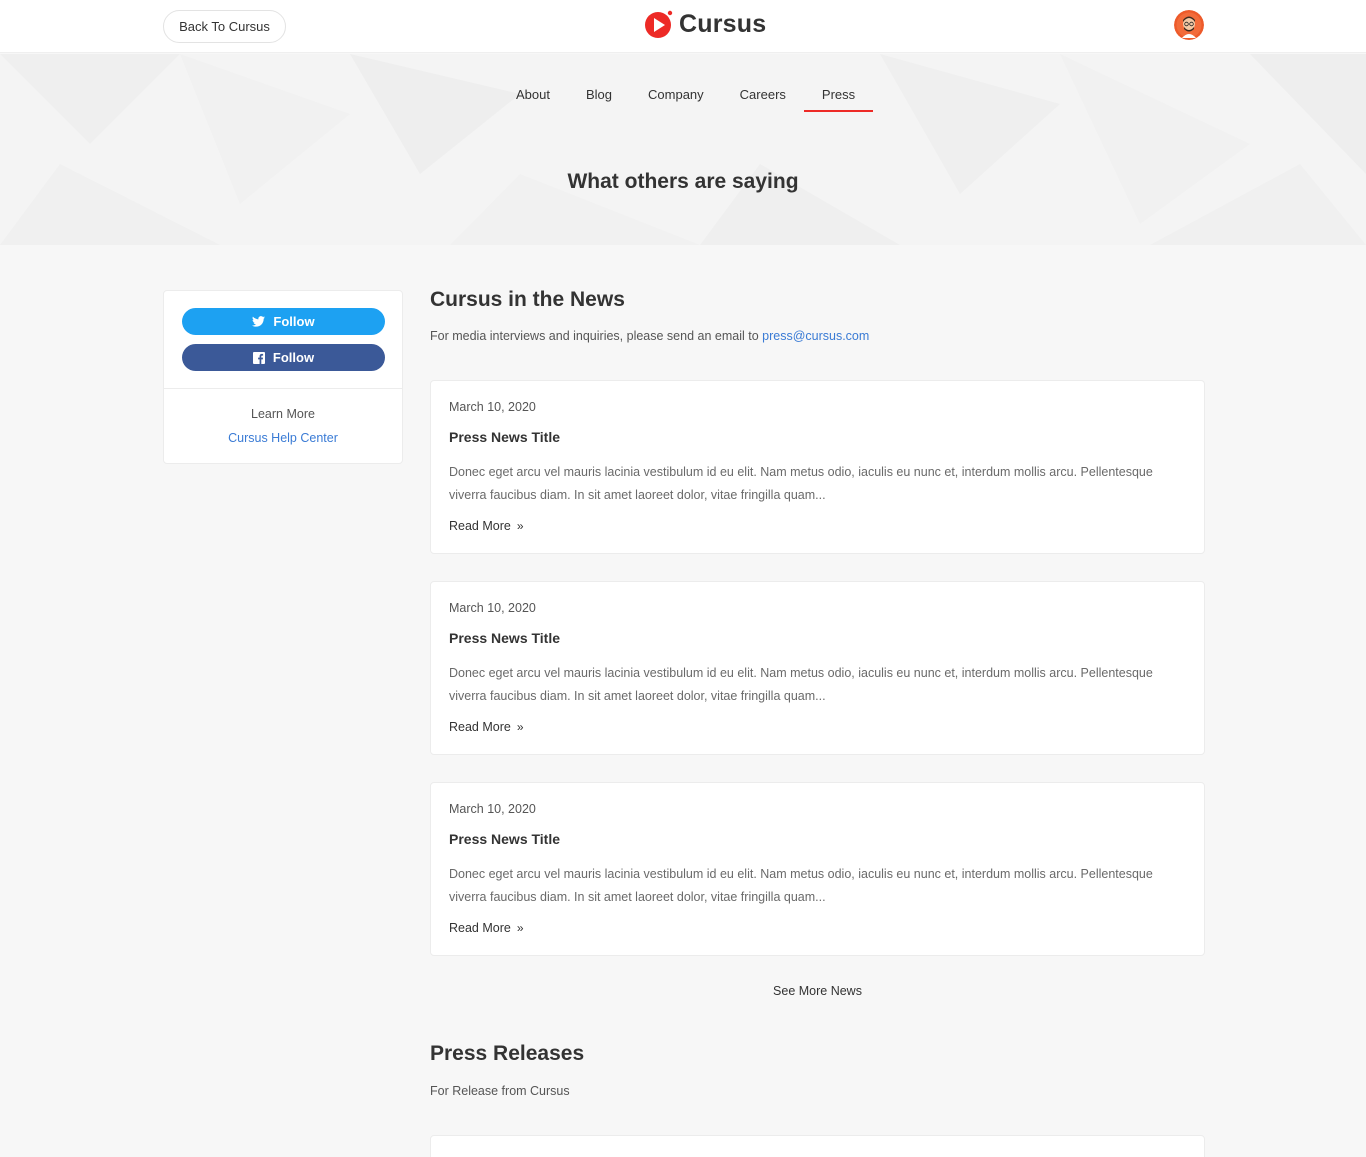  What do you see at coordinates (723, 23) in the screenshot?
I see `logo-text: Cursus` at bounding box center [723, 23].